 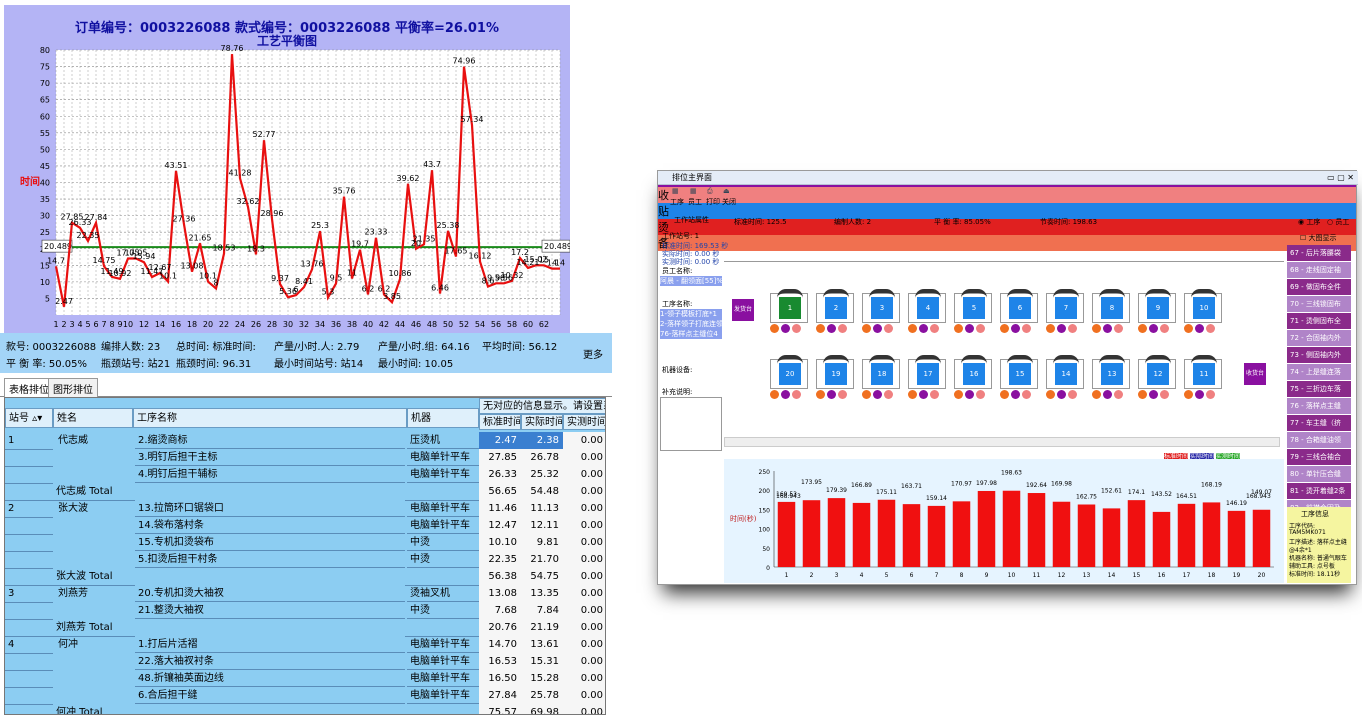 What do you see at coordinates (1002, 442) in the screenshot?
I see `horizontal-scrollbar` at bounding box center [1002, 442].